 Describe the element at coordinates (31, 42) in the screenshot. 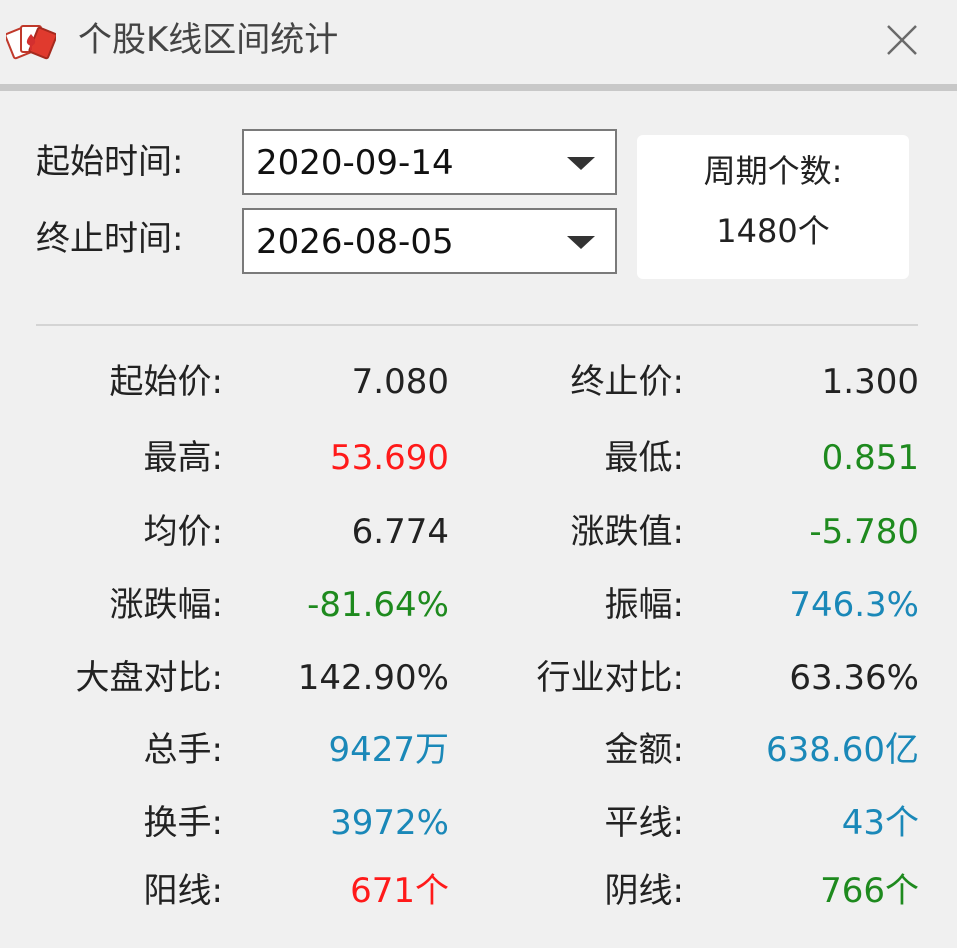

I see `cards-icon` at that location.